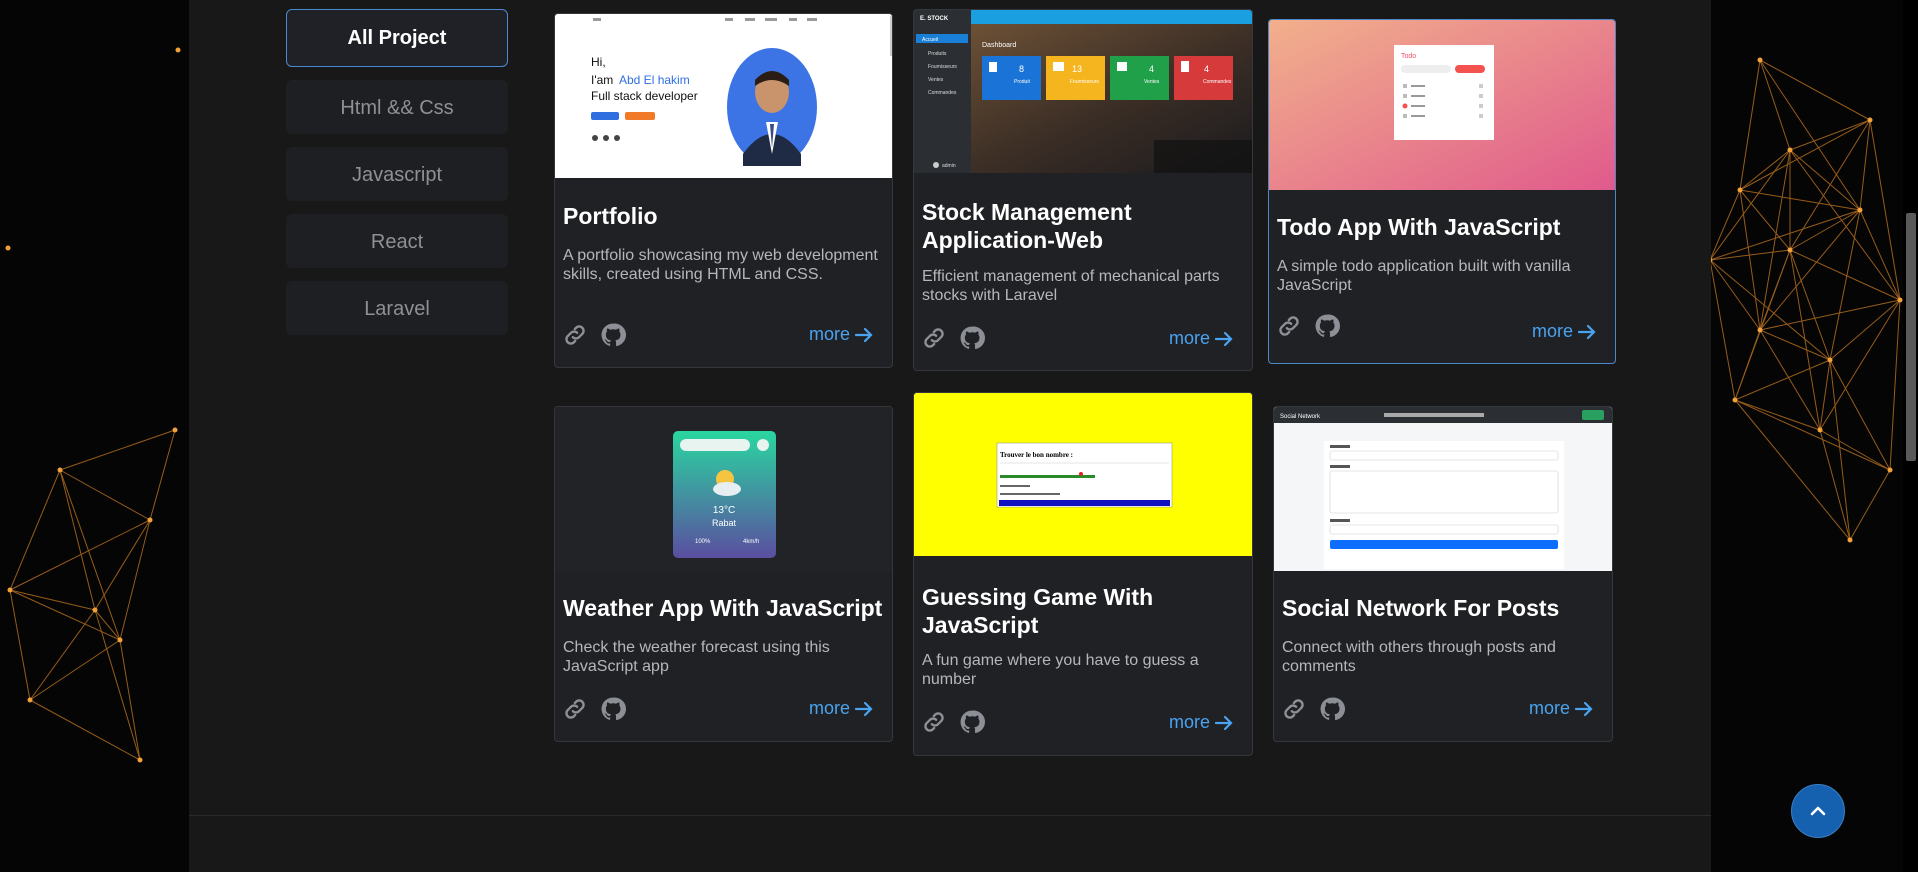  What do you see at coordinates (644, 96) in the screenshot?
I see `portfolio-role: Full stack developer` at bounding box center [644, 96].